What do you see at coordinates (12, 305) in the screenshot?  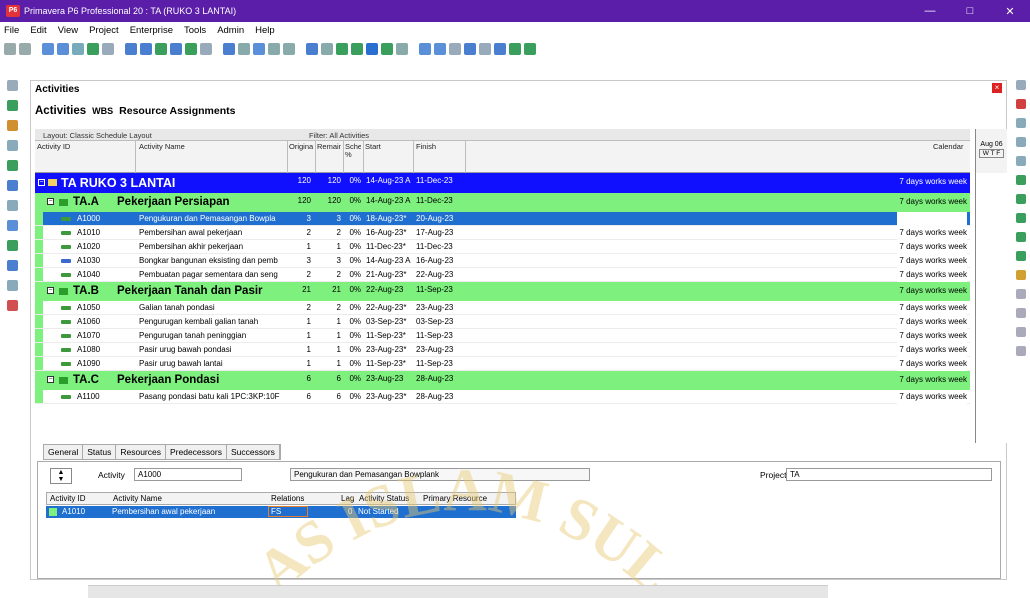 I see `expenses-icon` at bounding box center [12, 305].